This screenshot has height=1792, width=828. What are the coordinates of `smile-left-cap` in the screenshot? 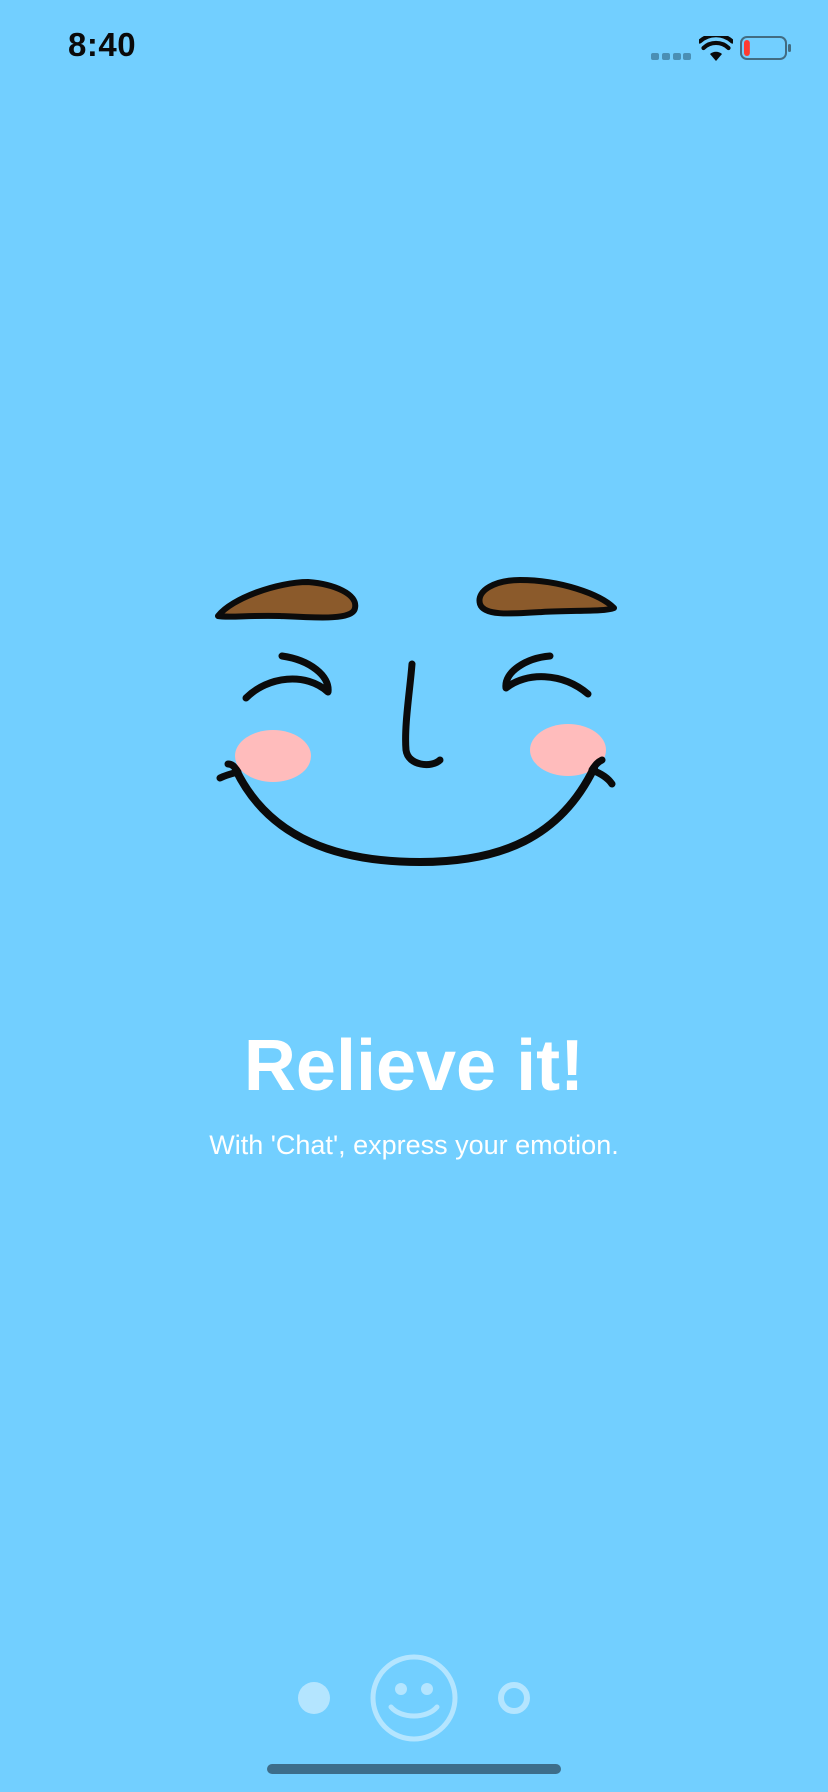 It's located at (229, 771).